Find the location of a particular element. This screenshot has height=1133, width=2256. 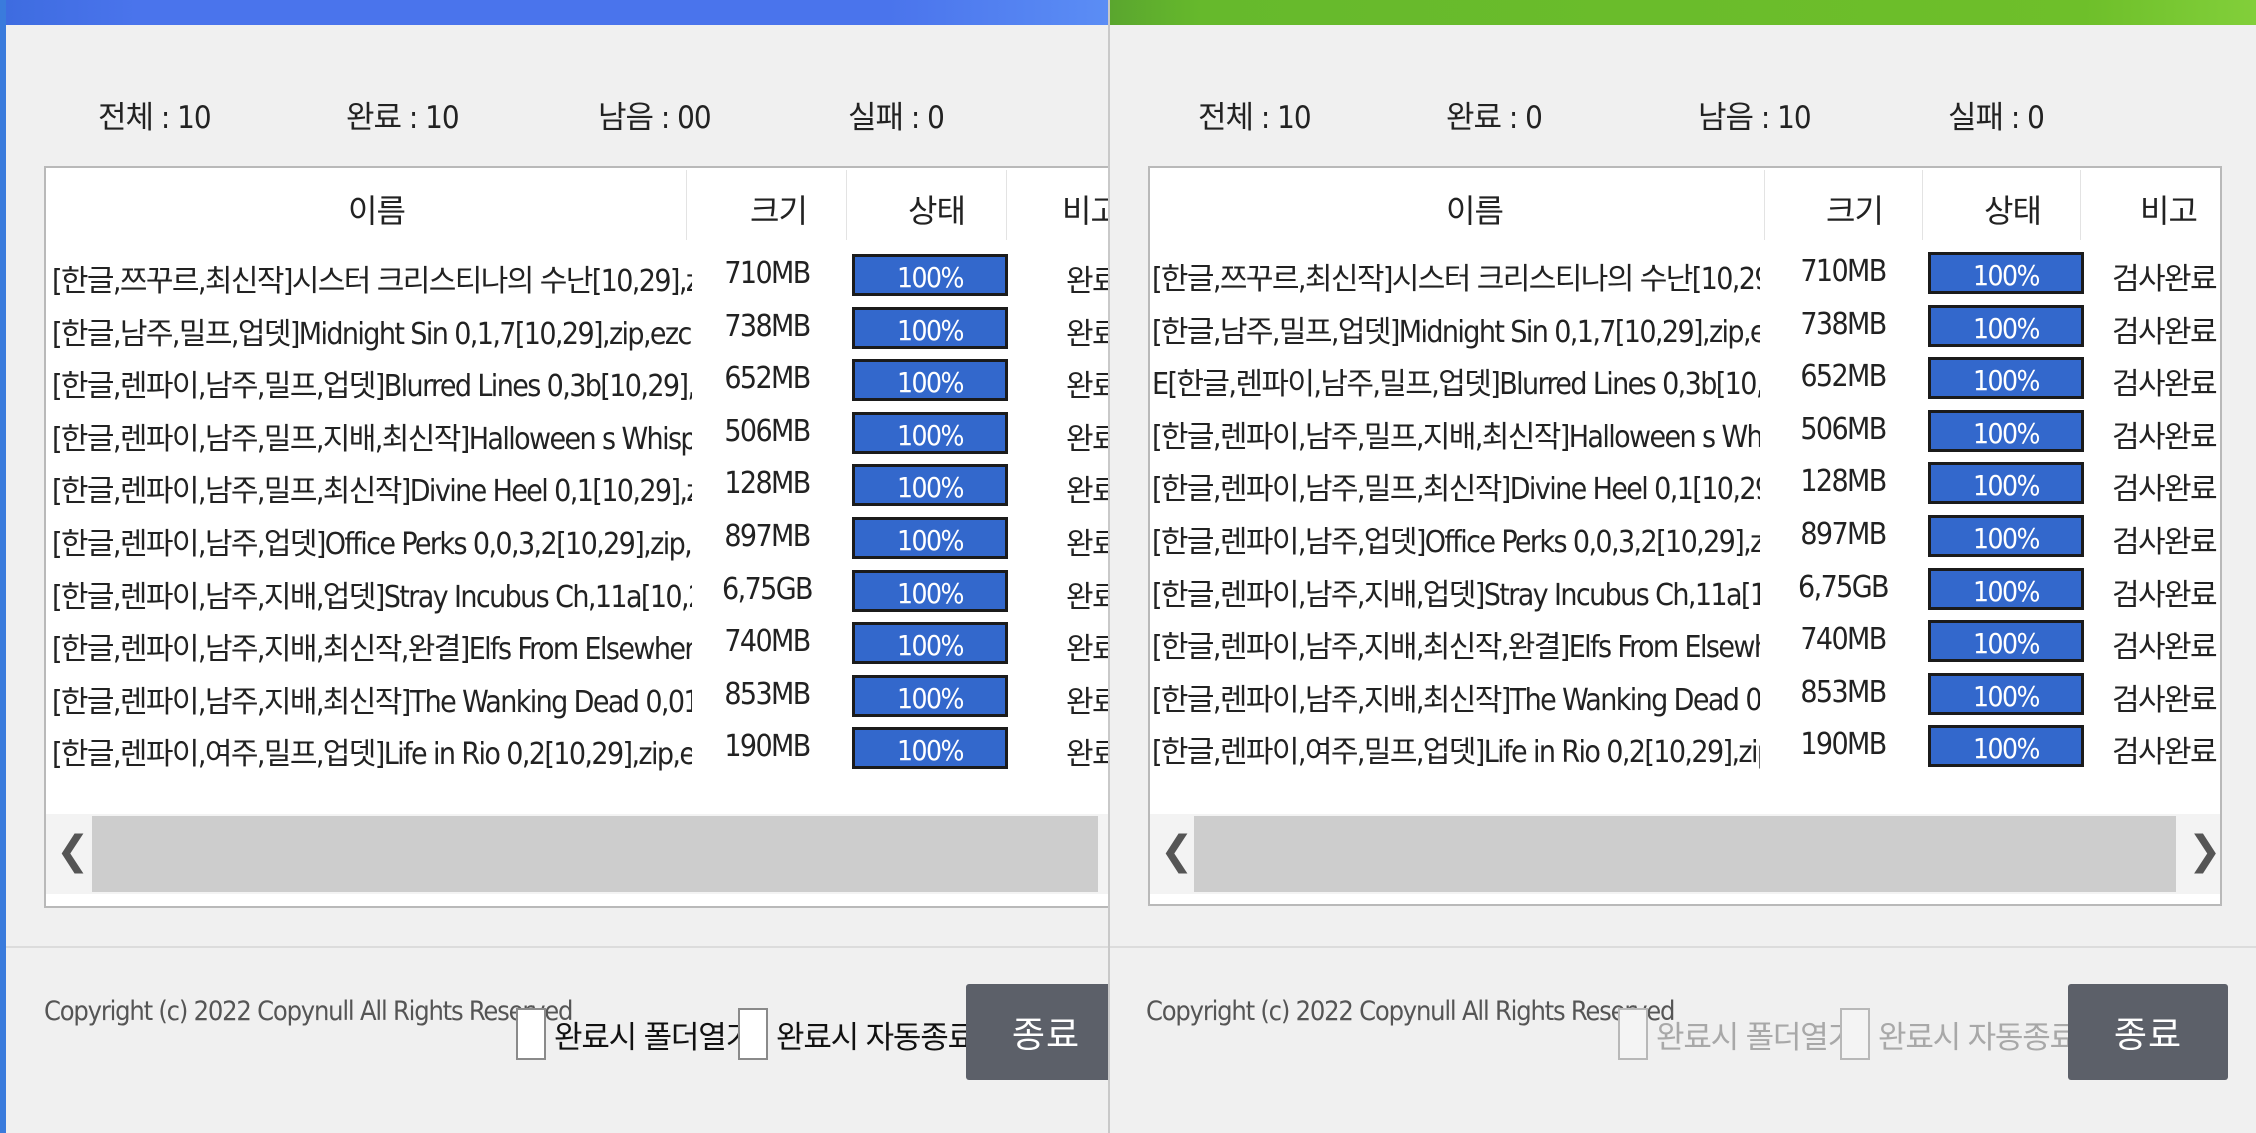

file-size: 506MB is located at coordinates (1843, 429).